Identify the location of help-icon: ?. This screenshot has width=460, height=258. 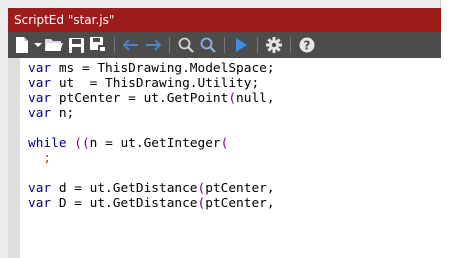
(307, 45).